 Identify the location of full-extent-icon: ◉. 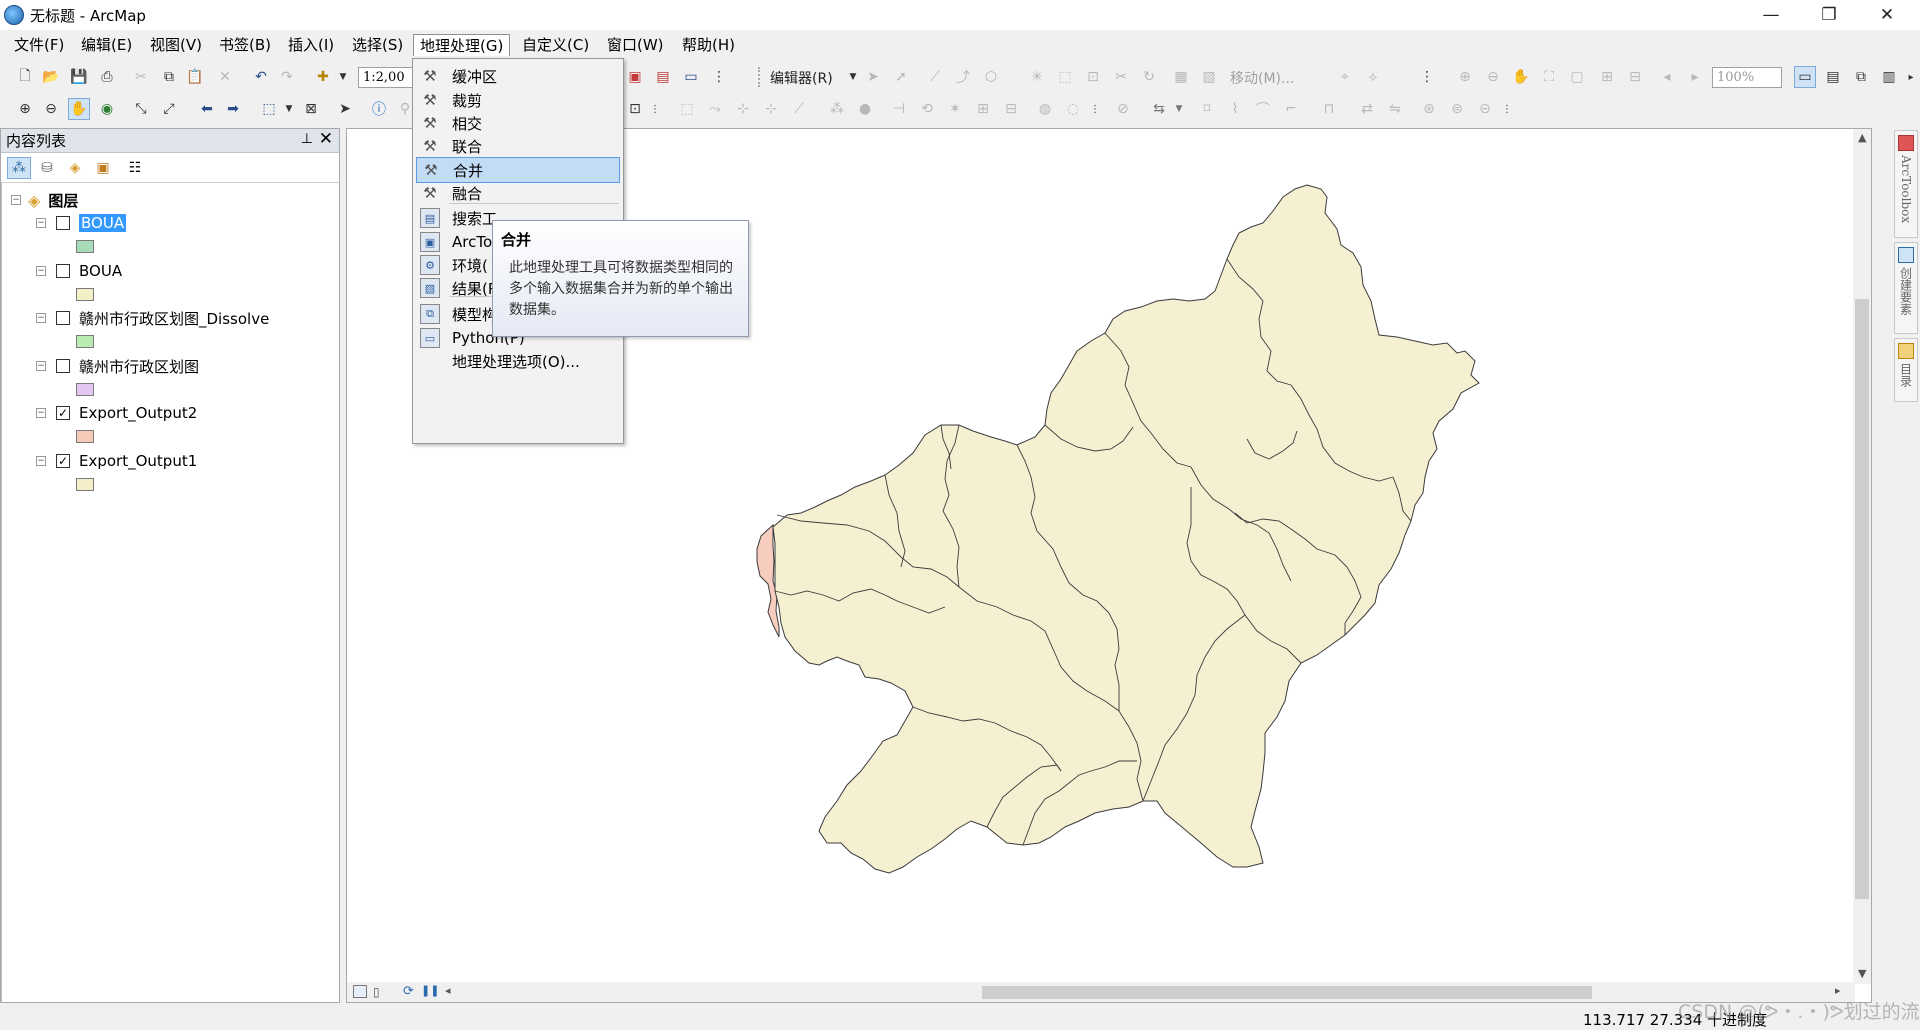
(107, 109).